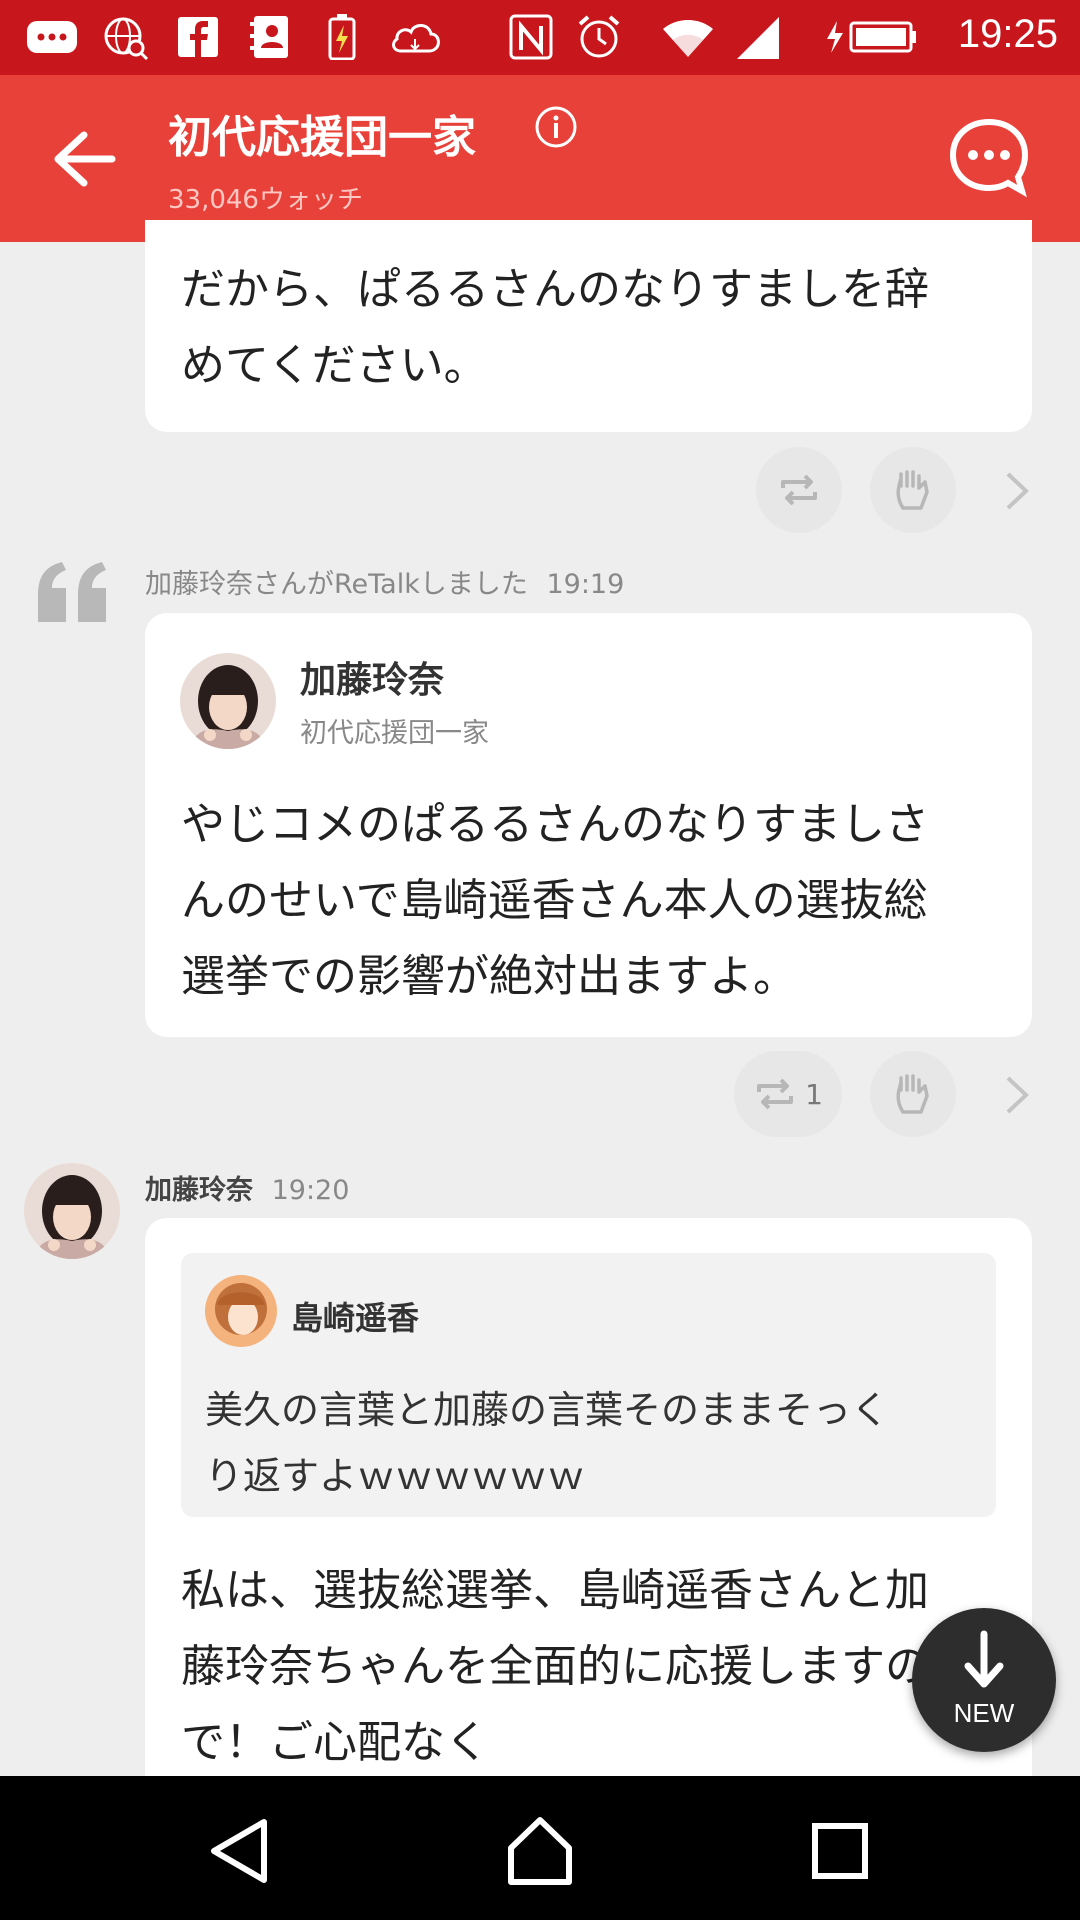 This screenshot has width=1080, height=1920. Describe the element at coordinates (322, 137) in the screenshot. I see `group-title: 初代応援団一家` at that location.